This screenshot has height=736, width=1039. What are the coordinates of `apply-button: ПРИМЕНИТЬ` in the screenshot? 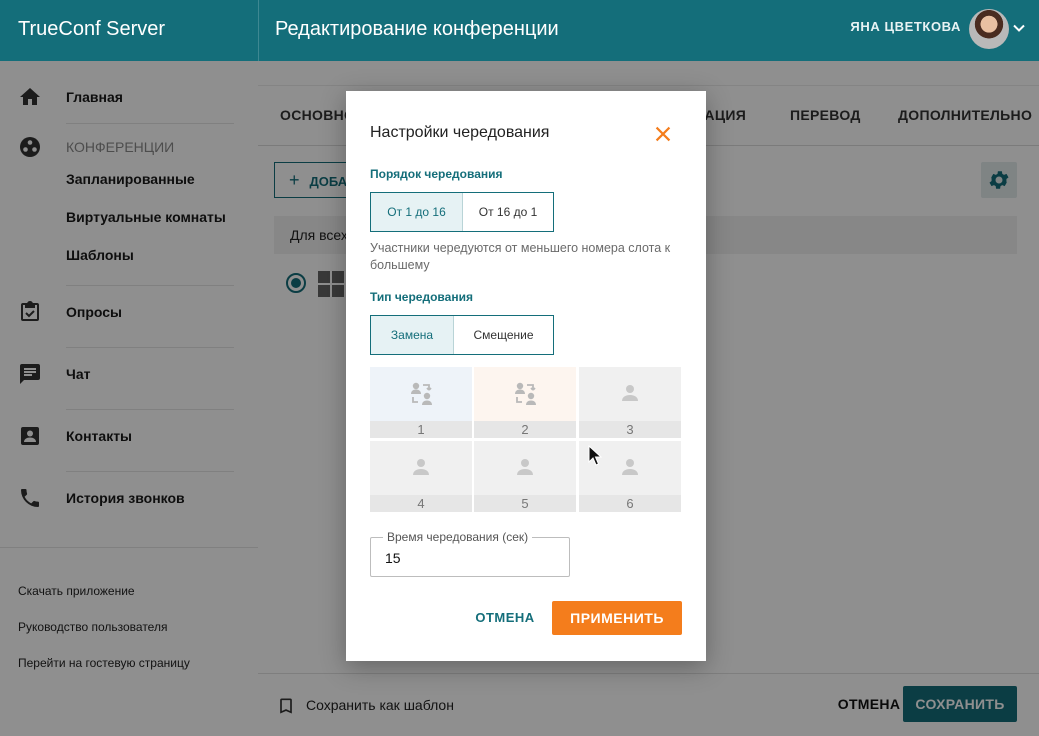 It's located at (617, 618).